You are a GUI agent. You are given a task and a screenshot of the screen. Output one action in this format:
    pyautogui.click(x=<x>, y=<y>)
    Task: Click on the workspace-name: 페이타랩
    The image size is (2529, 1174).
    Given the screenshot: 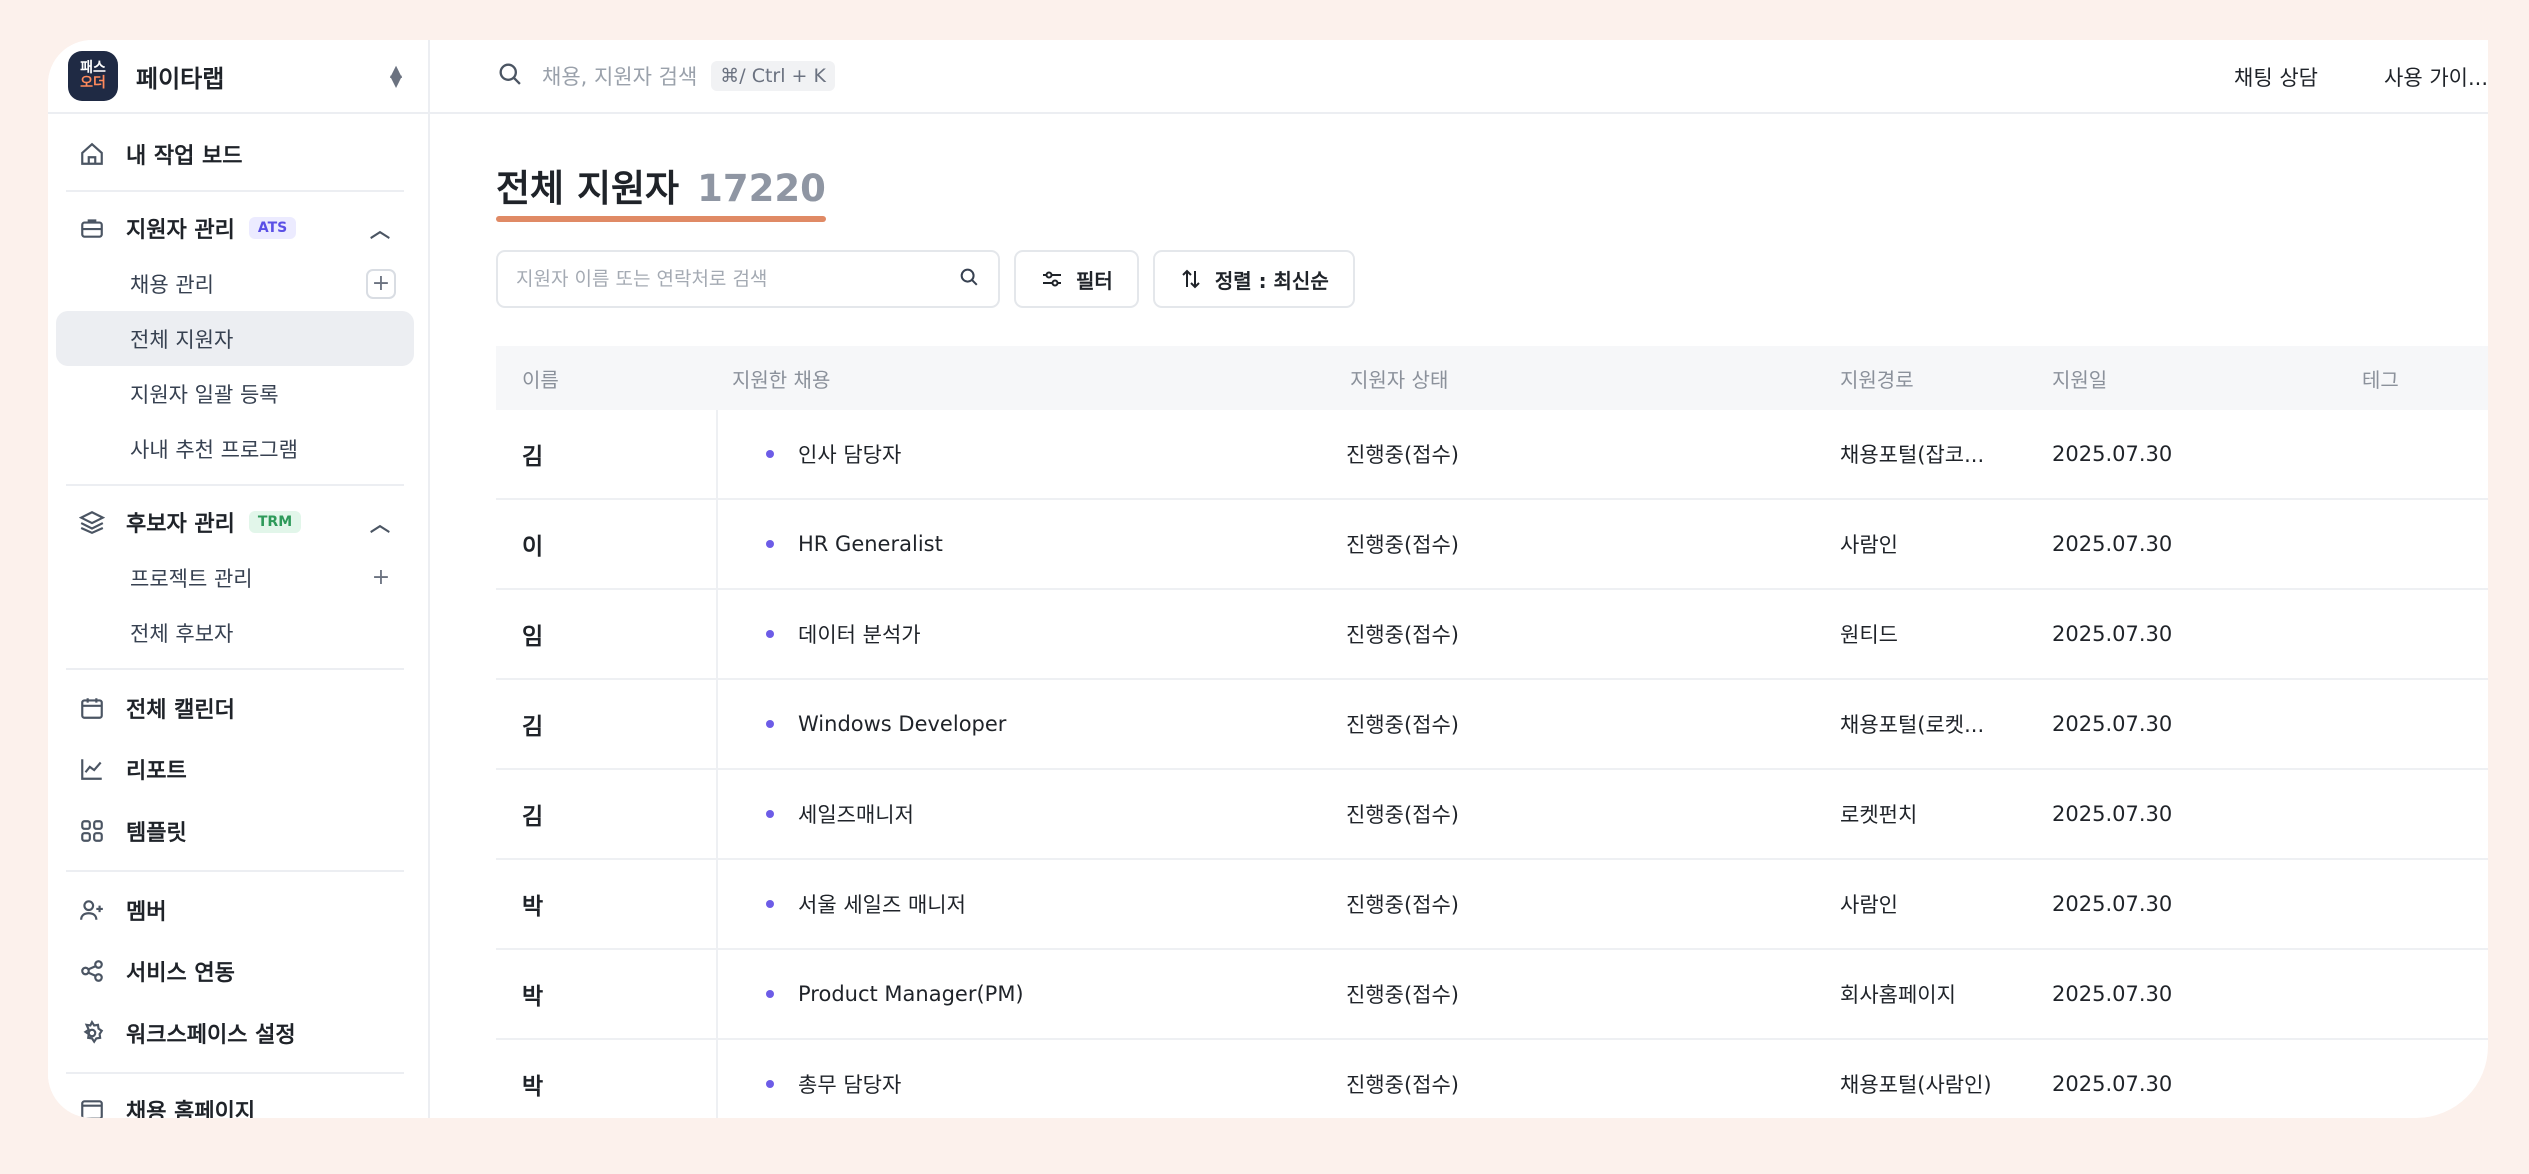 What is the action you would take?
    pyautogui.click(x=180, y=78)
    